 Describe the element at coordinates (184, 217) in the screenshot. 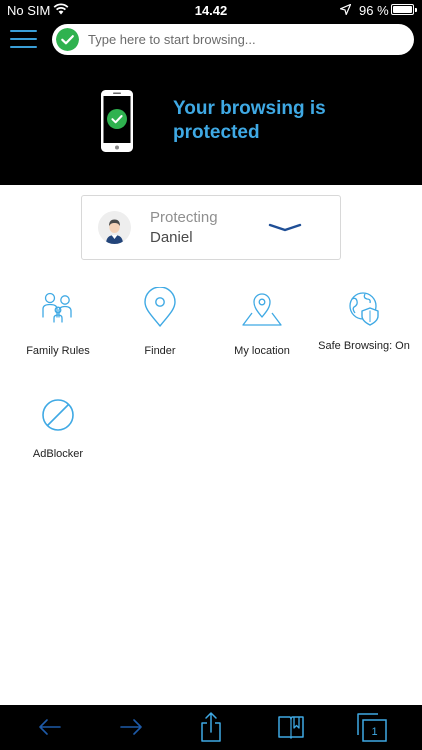

I see `profile-status-label: Protecting` at that location.